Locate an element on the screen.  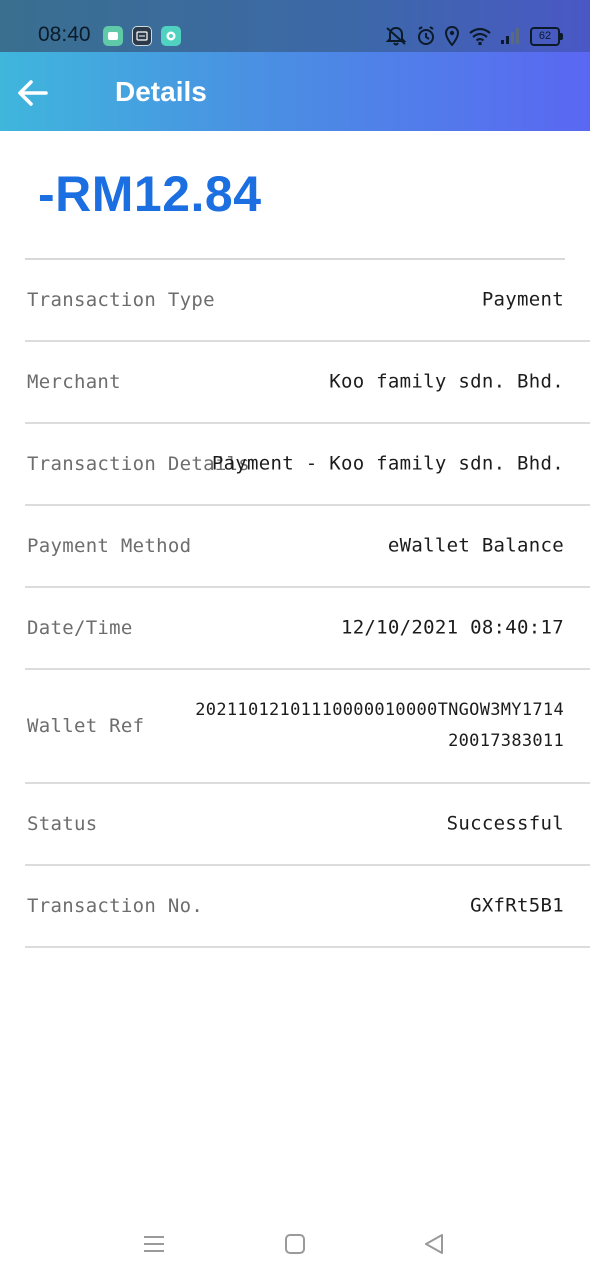
menu-button is located at coordinates (154, 1244).